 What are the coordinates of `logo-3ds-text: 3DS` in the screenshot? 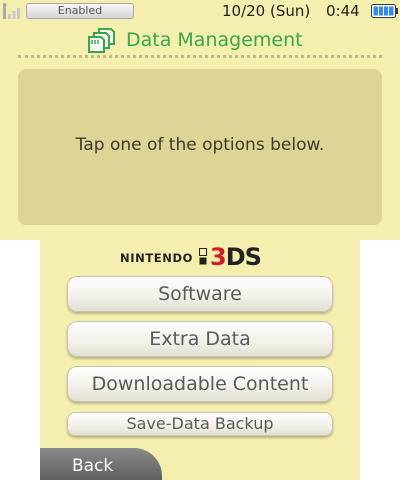 It's located at (236, 257).